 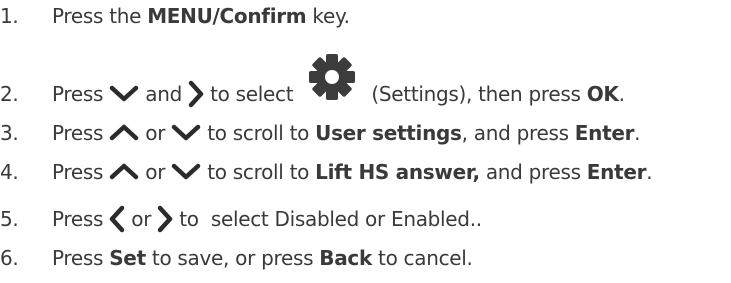 I want to click on step-text: Press the, so click(x=100, y=16).